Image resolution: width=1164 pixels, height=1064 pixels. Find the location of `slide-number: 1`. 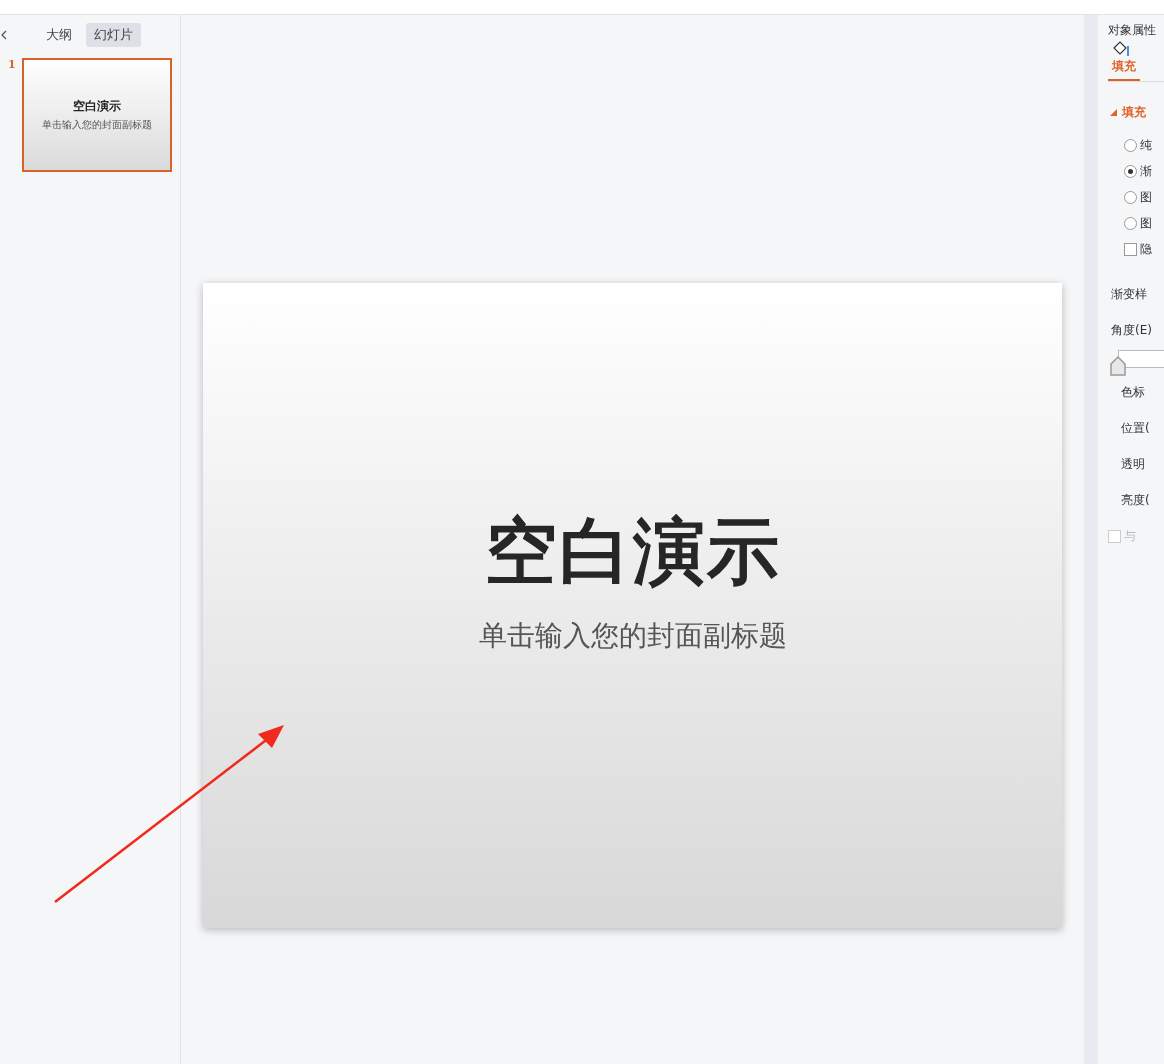

slide-number: 1 is located at coordinates (12, 64).